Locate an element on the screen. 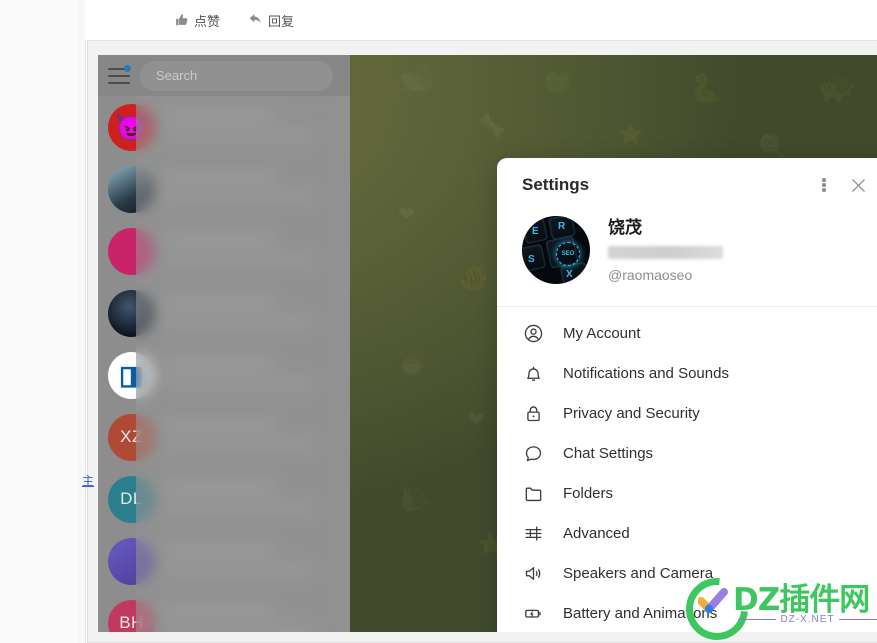 The height and width of the screenshot is (643, 877). battery-icon is located at coordinates (533, 613).